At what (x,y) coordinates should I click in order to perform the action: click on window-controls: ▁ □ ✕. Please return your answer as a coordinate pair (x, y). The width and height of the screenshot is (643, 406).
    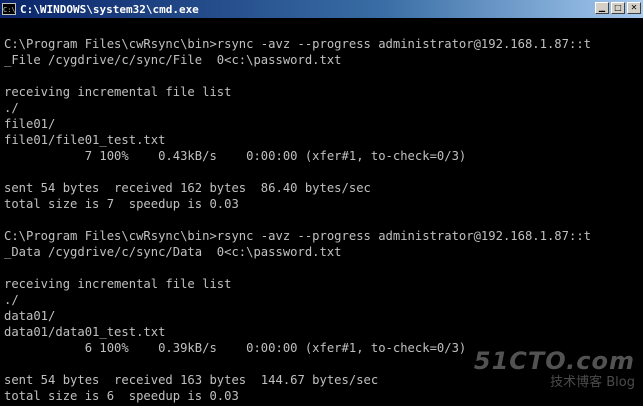
    Looking at the image, I should click on (618, 8).